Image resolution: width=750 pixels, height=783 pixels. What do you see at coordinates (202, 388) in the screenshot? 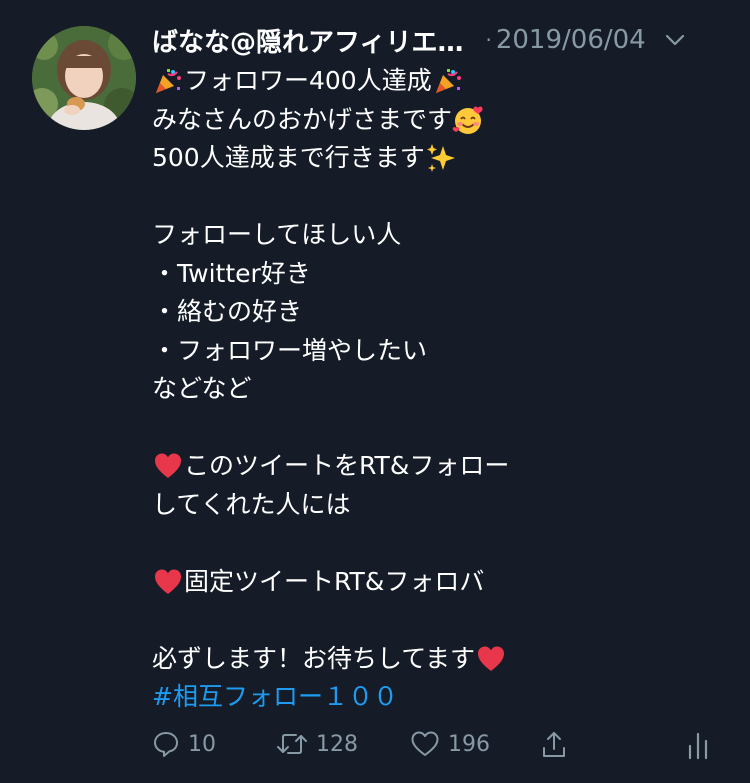
I see `tweet-text: などなど` at bounding box center [202, 388].